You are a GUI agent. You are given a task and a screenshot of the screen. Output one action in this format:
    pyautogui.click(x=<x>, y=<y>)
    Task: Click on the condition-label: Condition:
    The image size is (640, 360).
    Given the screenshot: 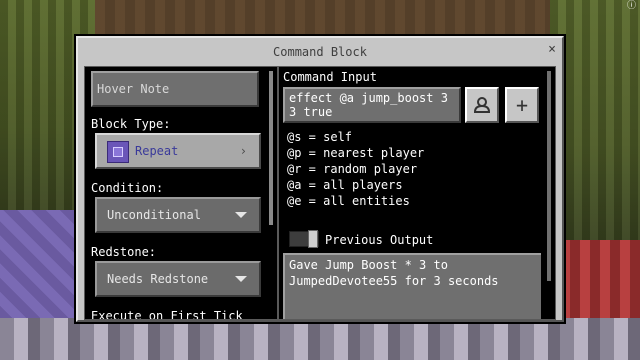 What is the action you would take?
    pyautogui.click(x=127, y=188)
    